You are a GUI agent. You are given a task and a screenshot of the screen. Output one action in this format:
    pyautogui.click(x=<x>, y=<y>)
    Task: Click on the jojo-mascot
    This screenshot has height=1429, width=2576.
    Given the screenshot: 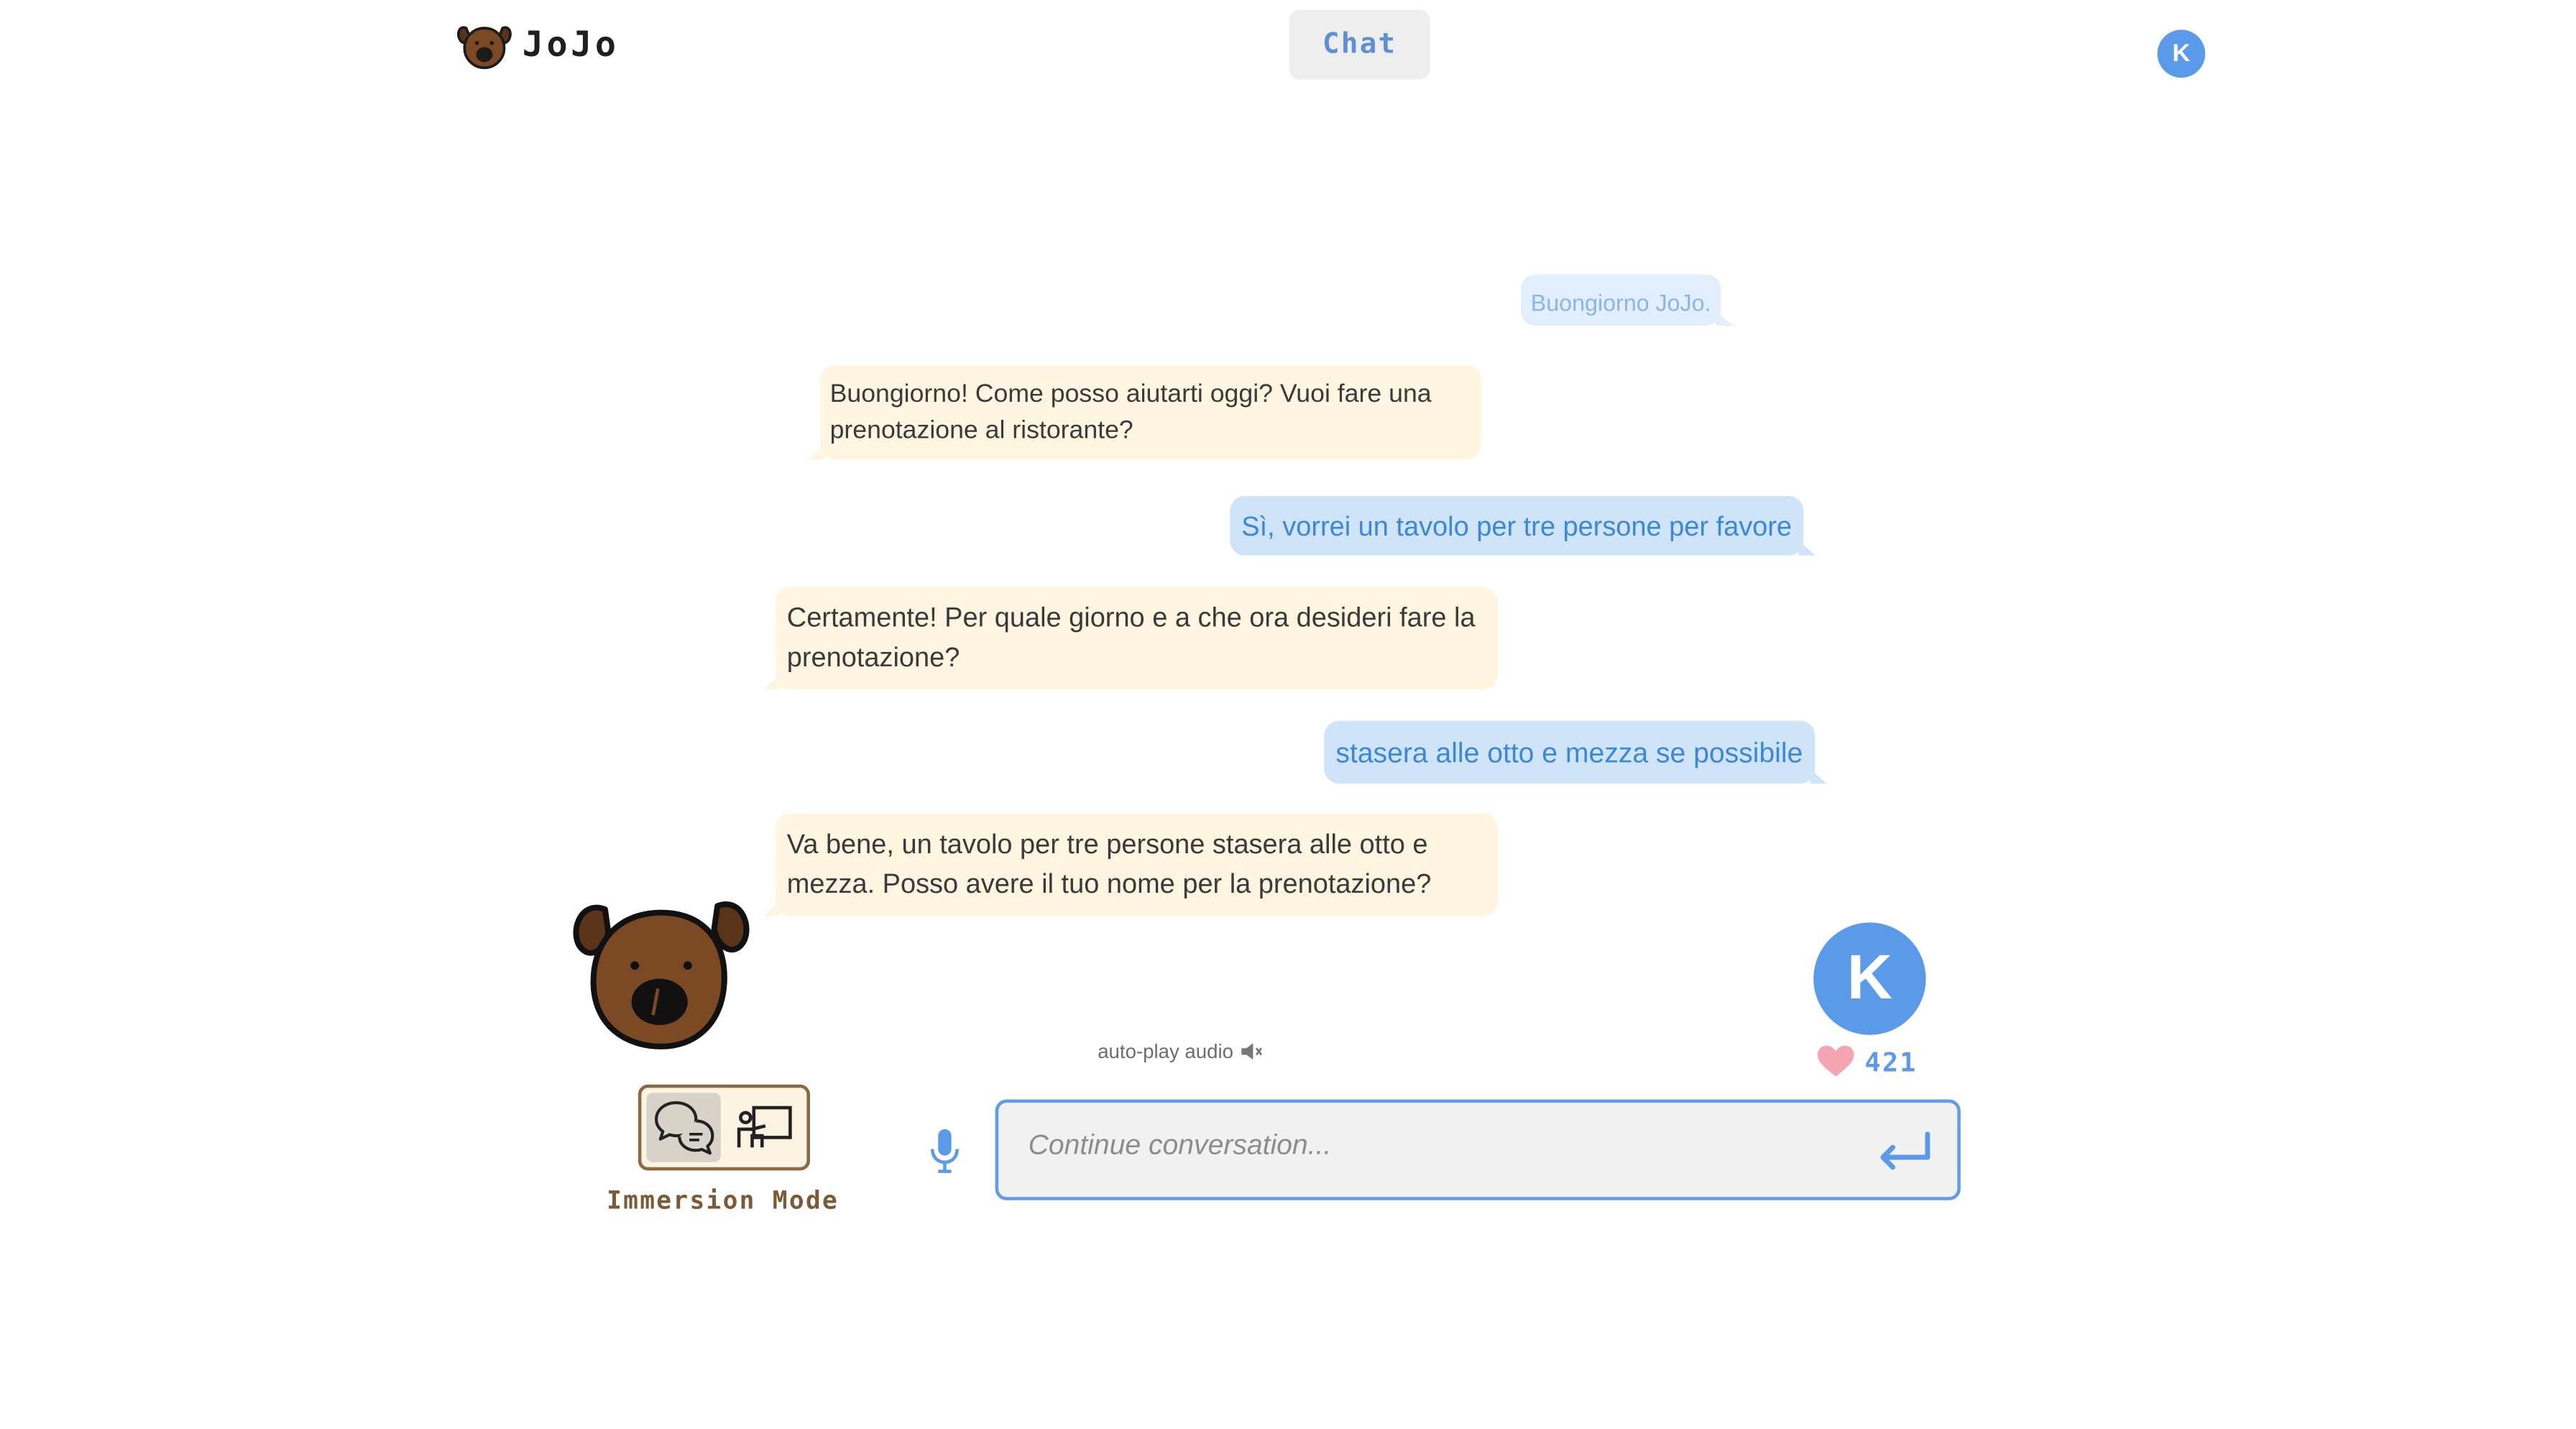 What is the action you would take?
    pyautogui.click(x=661, y=976)
    